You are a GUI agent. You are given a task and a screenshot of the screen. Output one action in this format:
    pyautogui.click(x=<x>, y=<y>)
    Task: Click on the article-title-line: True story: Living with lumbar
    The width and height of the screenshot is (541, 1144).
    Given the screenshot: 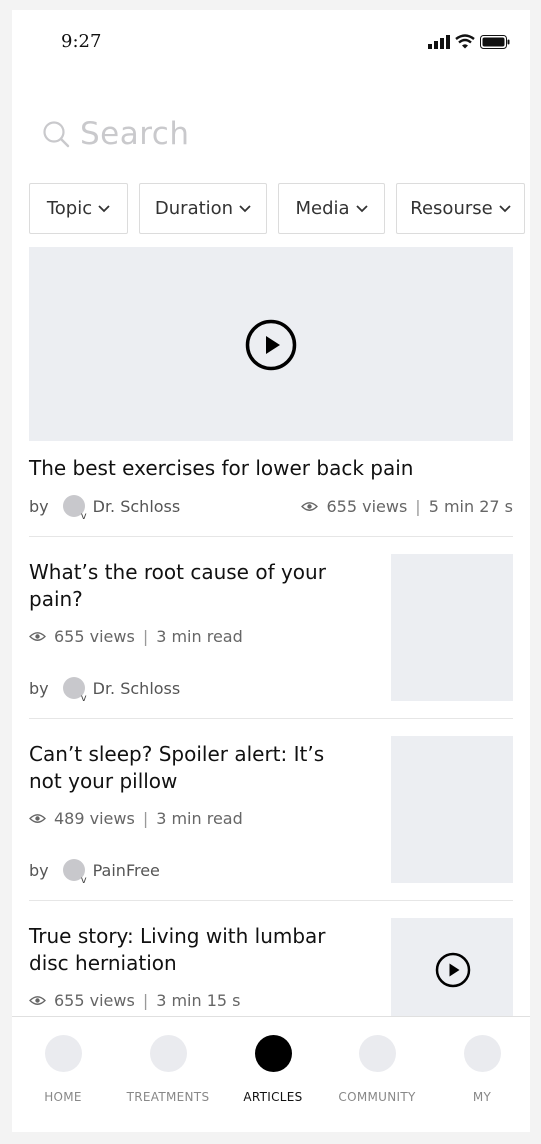 What is the action you would take?
    pyautogui.click(x=177, y=936)
    